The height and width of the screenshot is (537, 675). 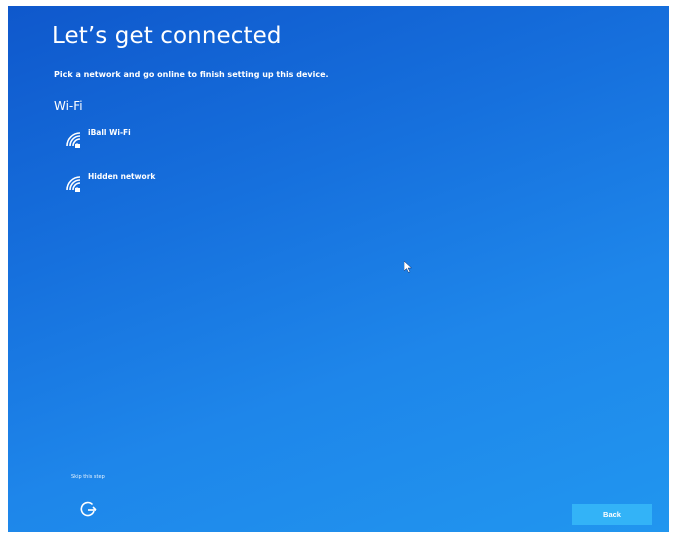 What do you see at coordinates (612, 514) in the screenshot?
I see `back-button: Back` at bounding box center [612, 514].